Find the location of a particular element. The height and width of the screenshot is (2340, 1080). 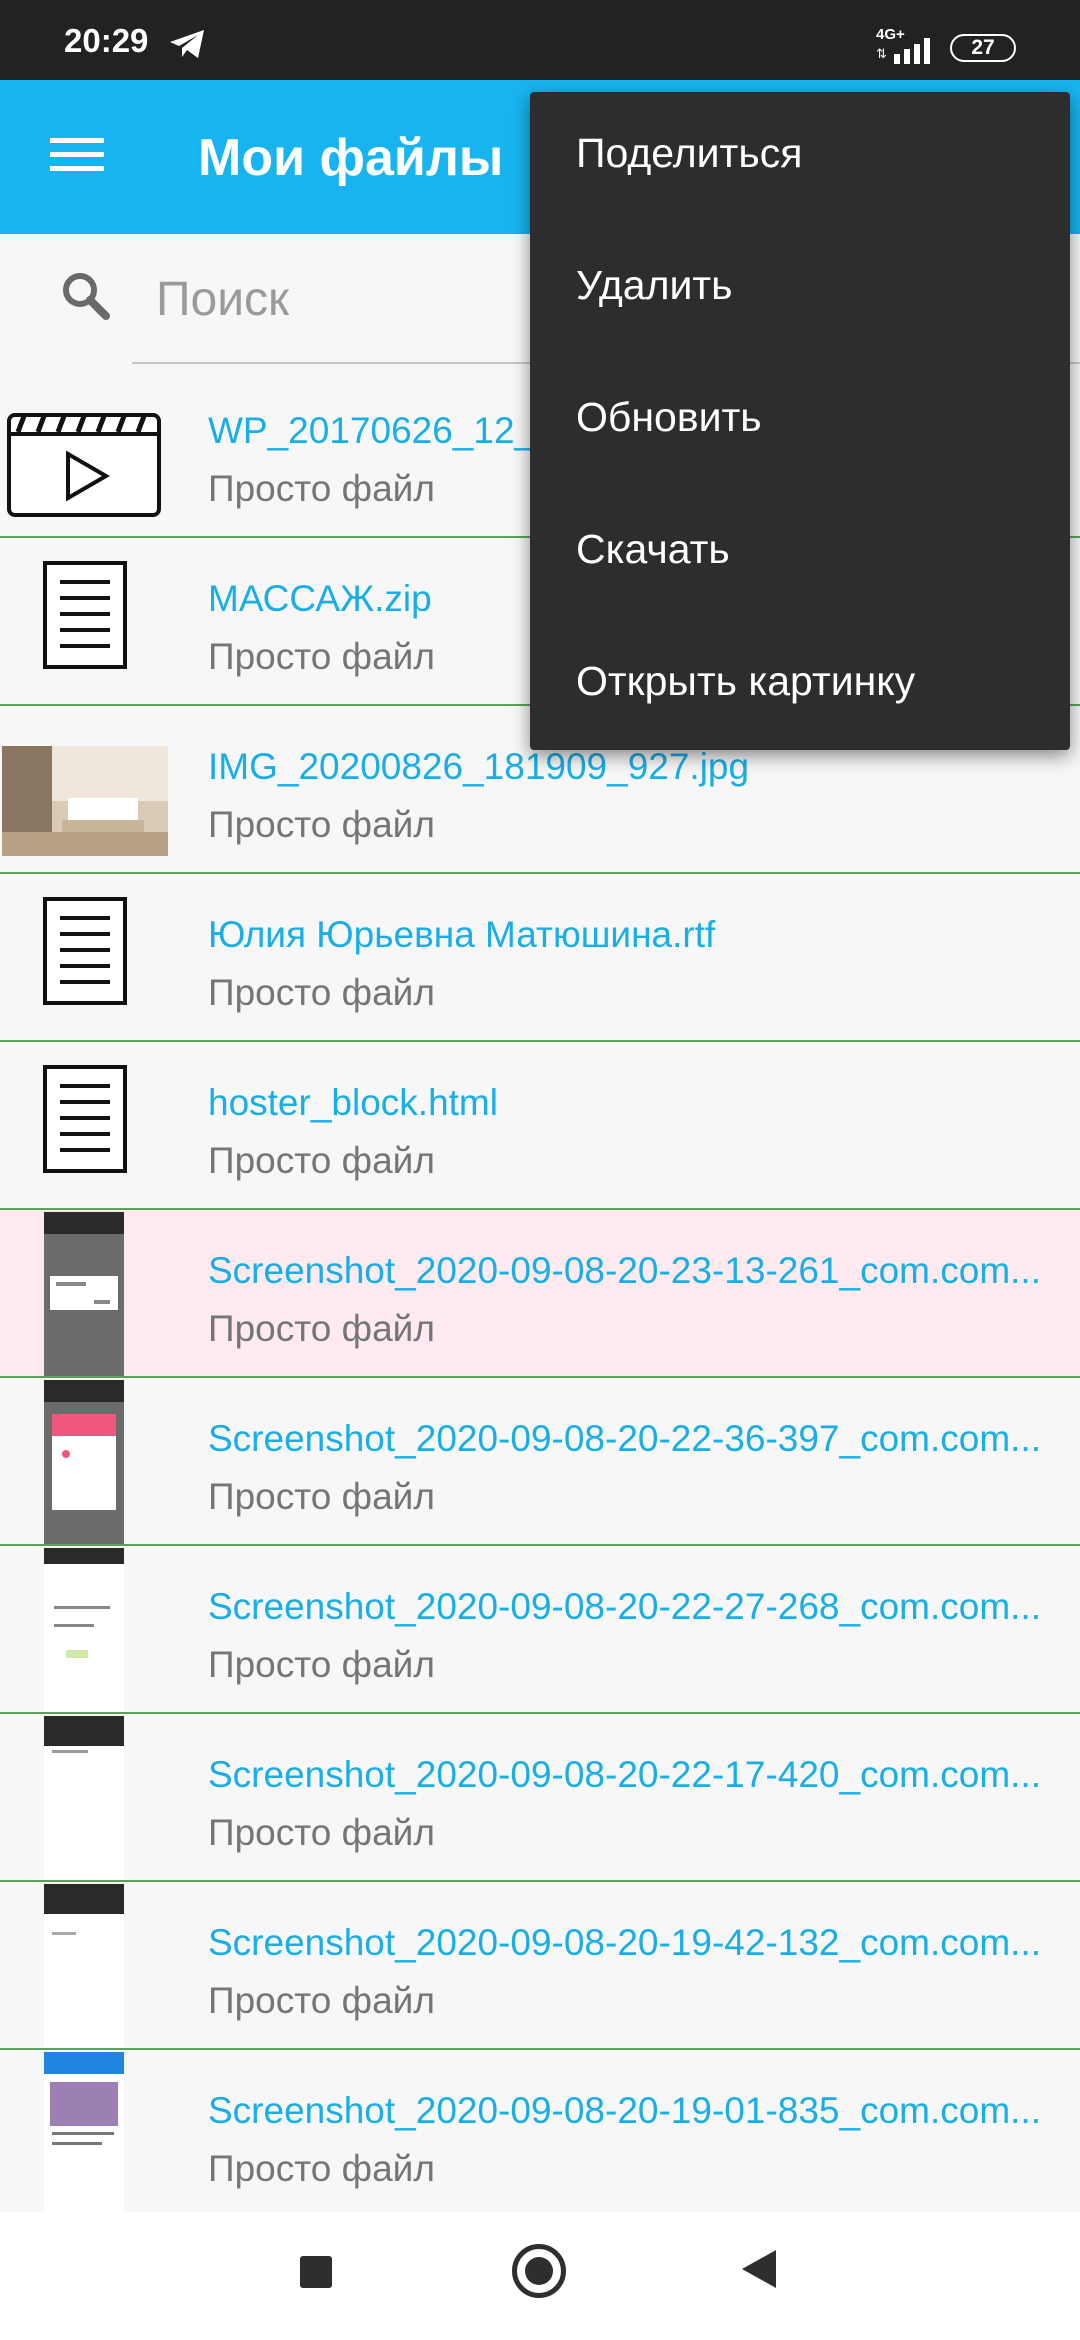

signal-bars-icon is located at coordinates (912, 51).